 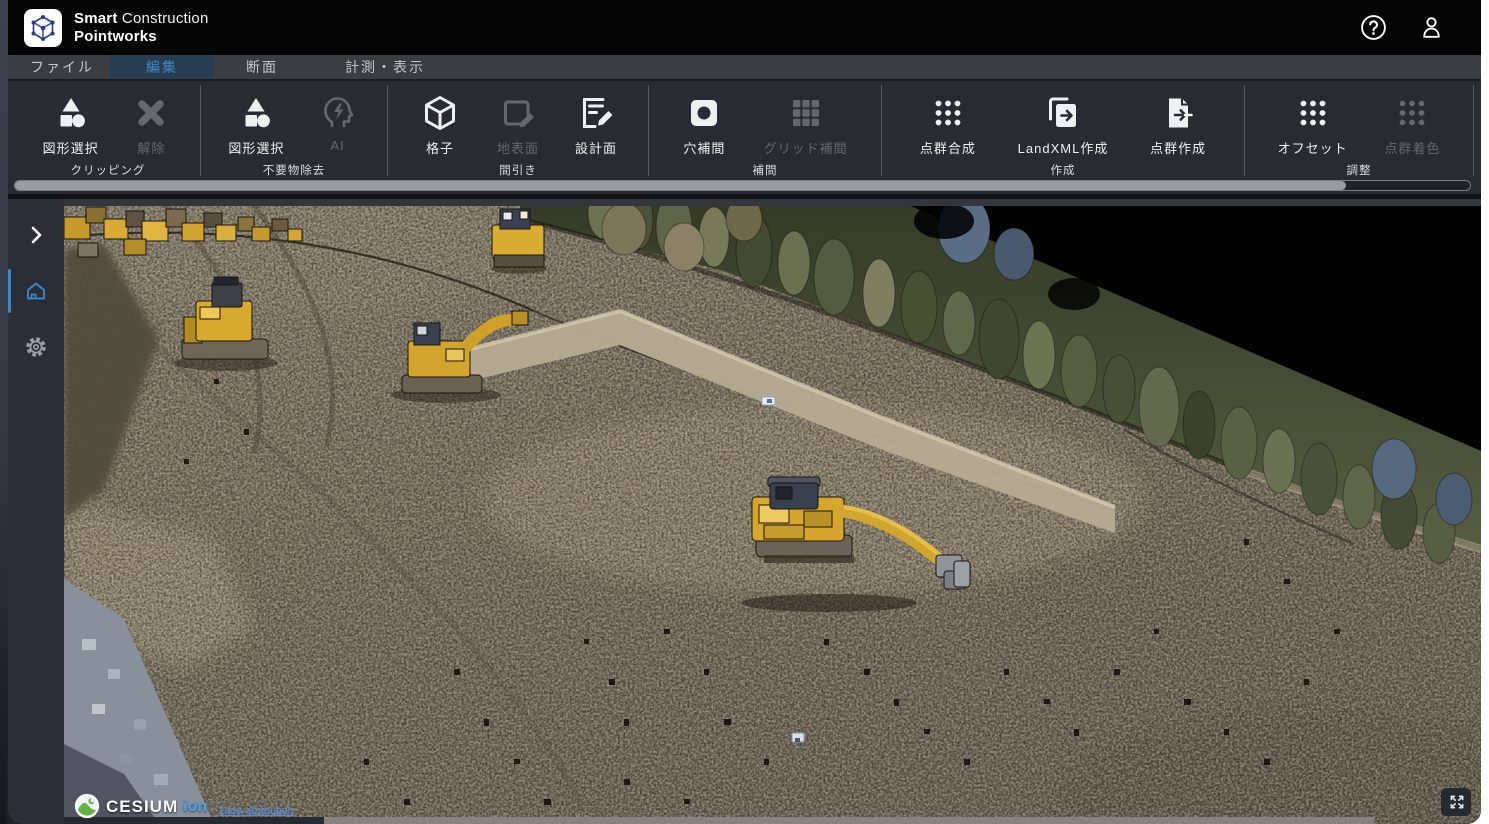 I want to click on toolbar-group-label: 作成, so click(x=1063, y=171).